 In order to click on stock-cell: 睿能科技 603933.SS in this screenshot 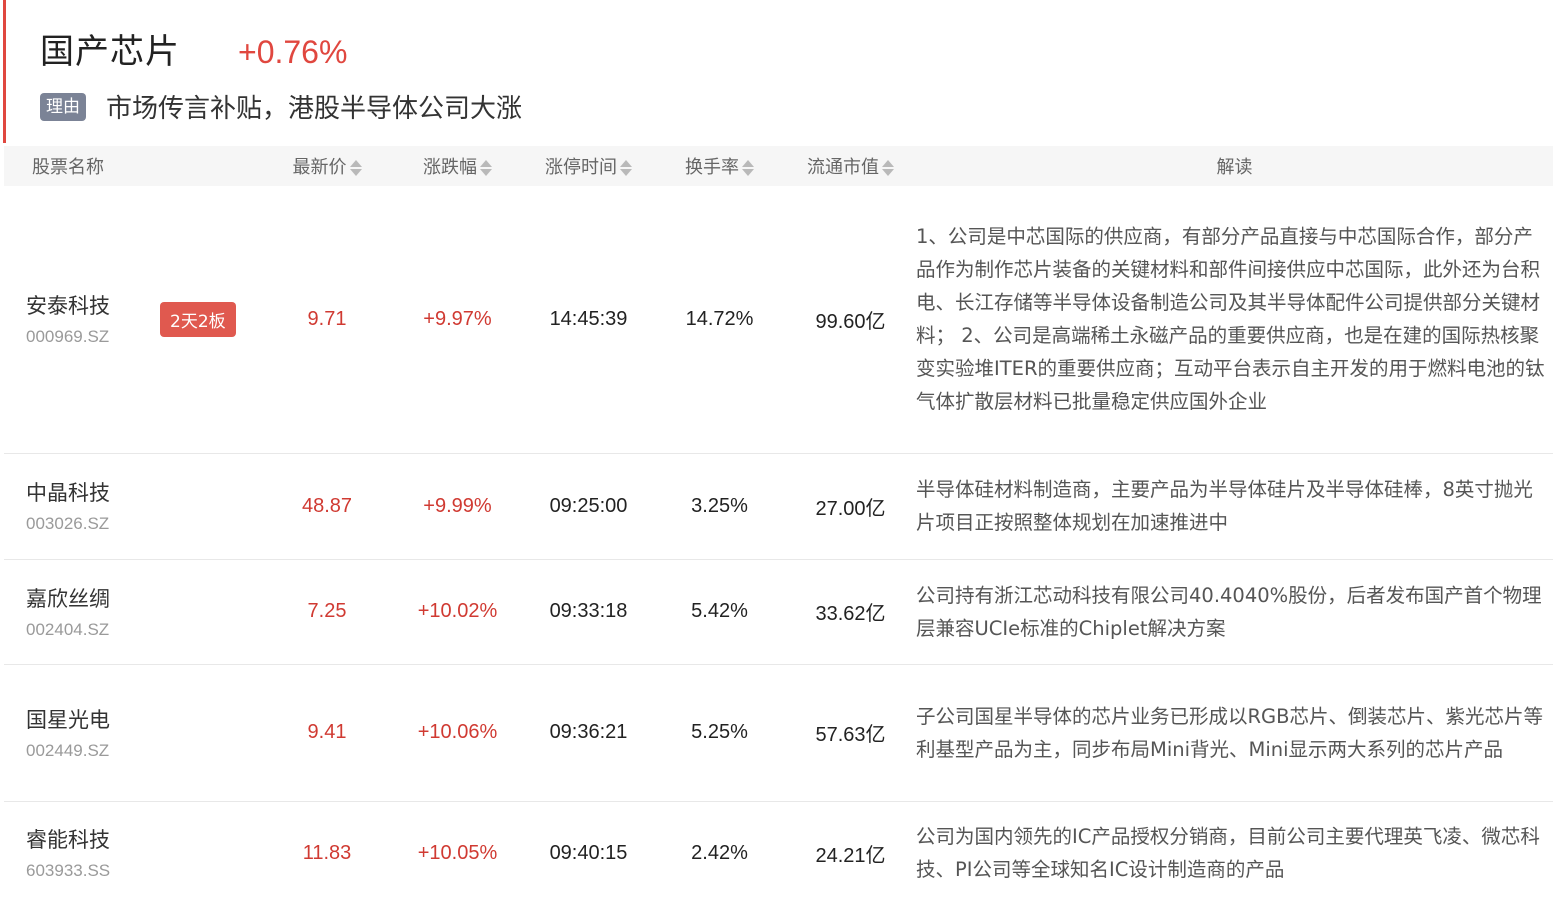, I will do `click(133, 850)`.